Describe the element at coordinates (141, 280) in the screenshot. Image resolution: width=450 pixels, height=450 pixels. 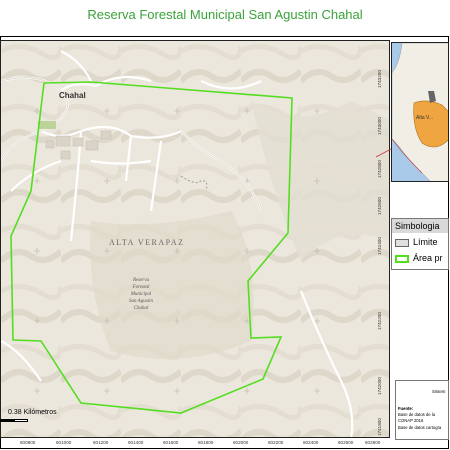
I see `reserve-label-line: Reserva` at that location.